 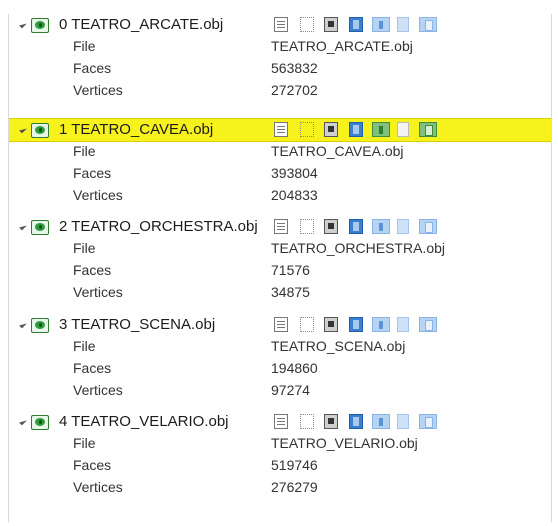 What do you see at coordinates (294, 90) in the screenshot?
I see `property-value: 272702` at bounding box center [294, 90].